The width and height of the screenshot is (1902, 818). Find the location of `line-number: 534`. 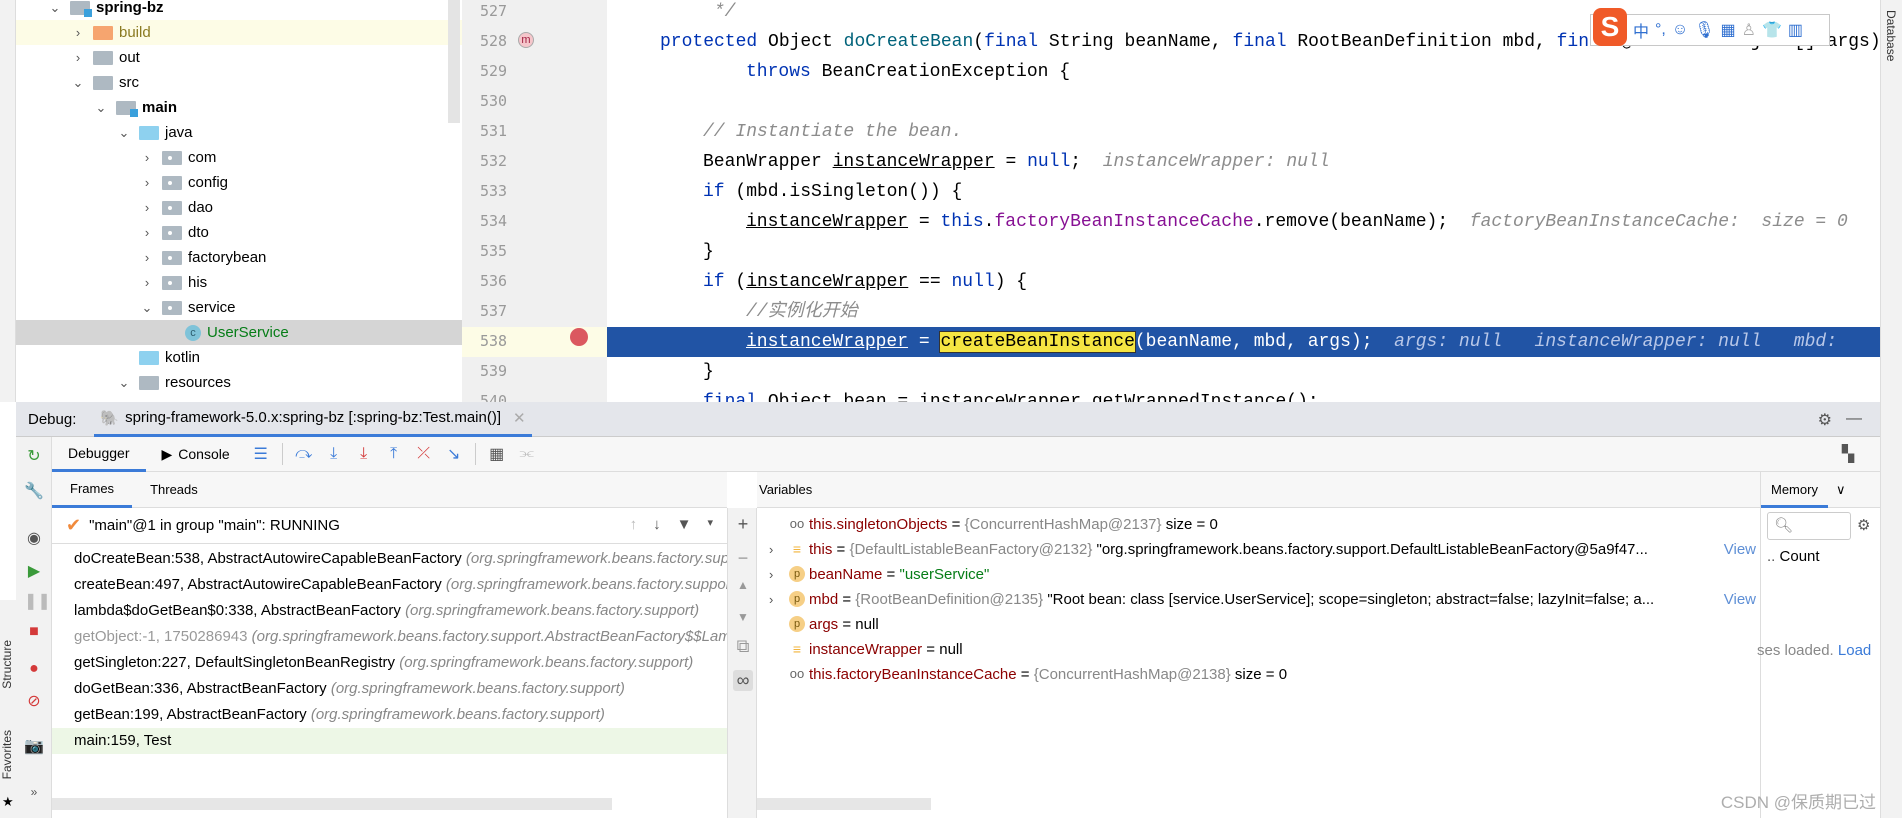

line-number: 534 is located at coordinates (505, 221).